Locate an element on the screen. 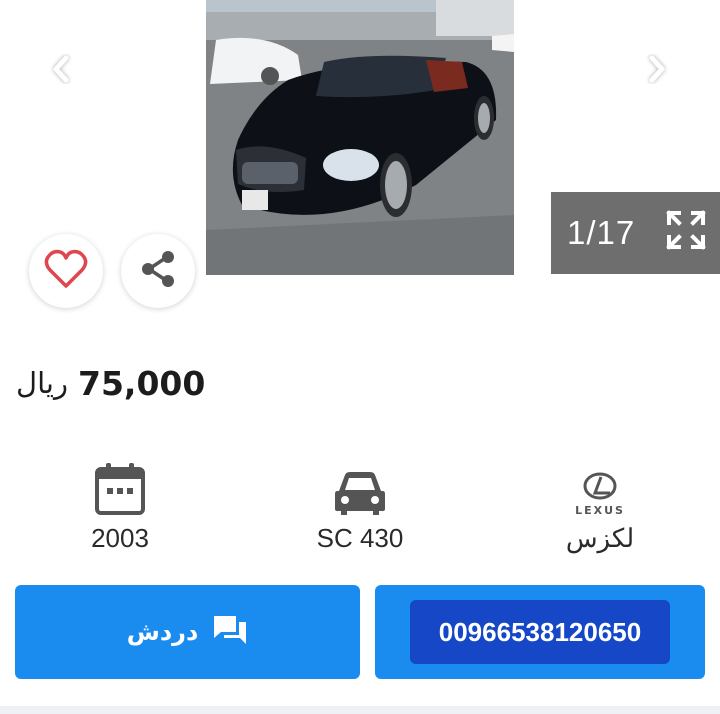  calendar-icon is located at coordinates (120, 486).